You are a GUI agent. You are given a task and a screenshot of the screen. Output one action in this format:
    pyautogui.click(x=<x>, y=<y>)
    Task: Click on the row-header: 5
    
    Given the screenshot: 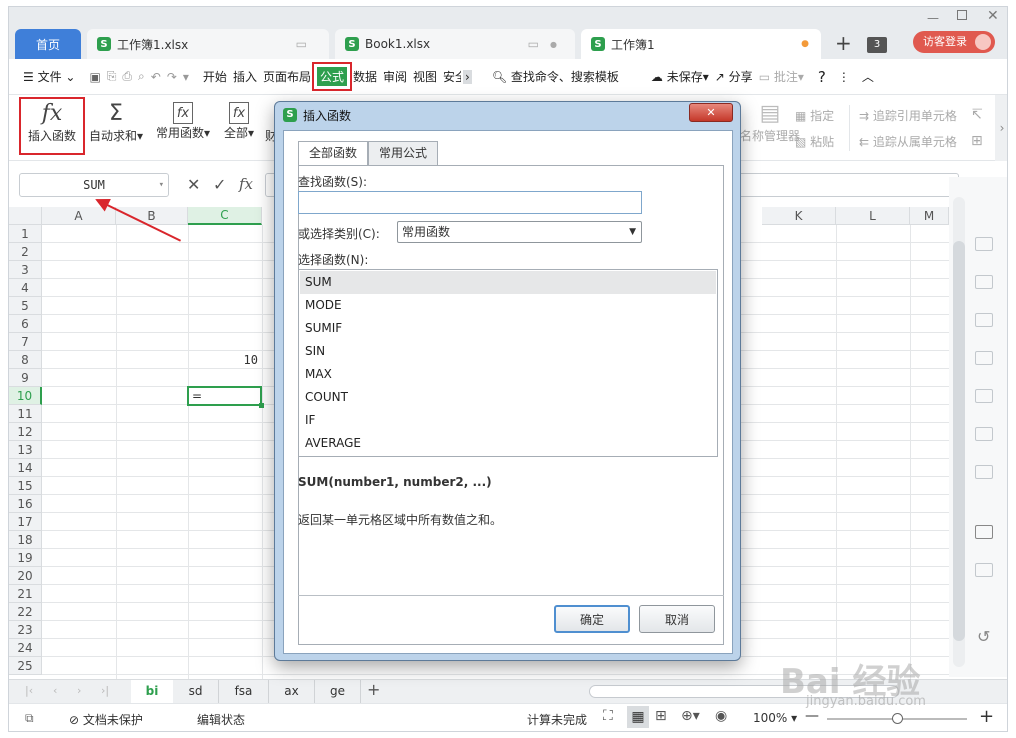 What is the action you would take?
    pyautogui.click(x=25, y=306)
    